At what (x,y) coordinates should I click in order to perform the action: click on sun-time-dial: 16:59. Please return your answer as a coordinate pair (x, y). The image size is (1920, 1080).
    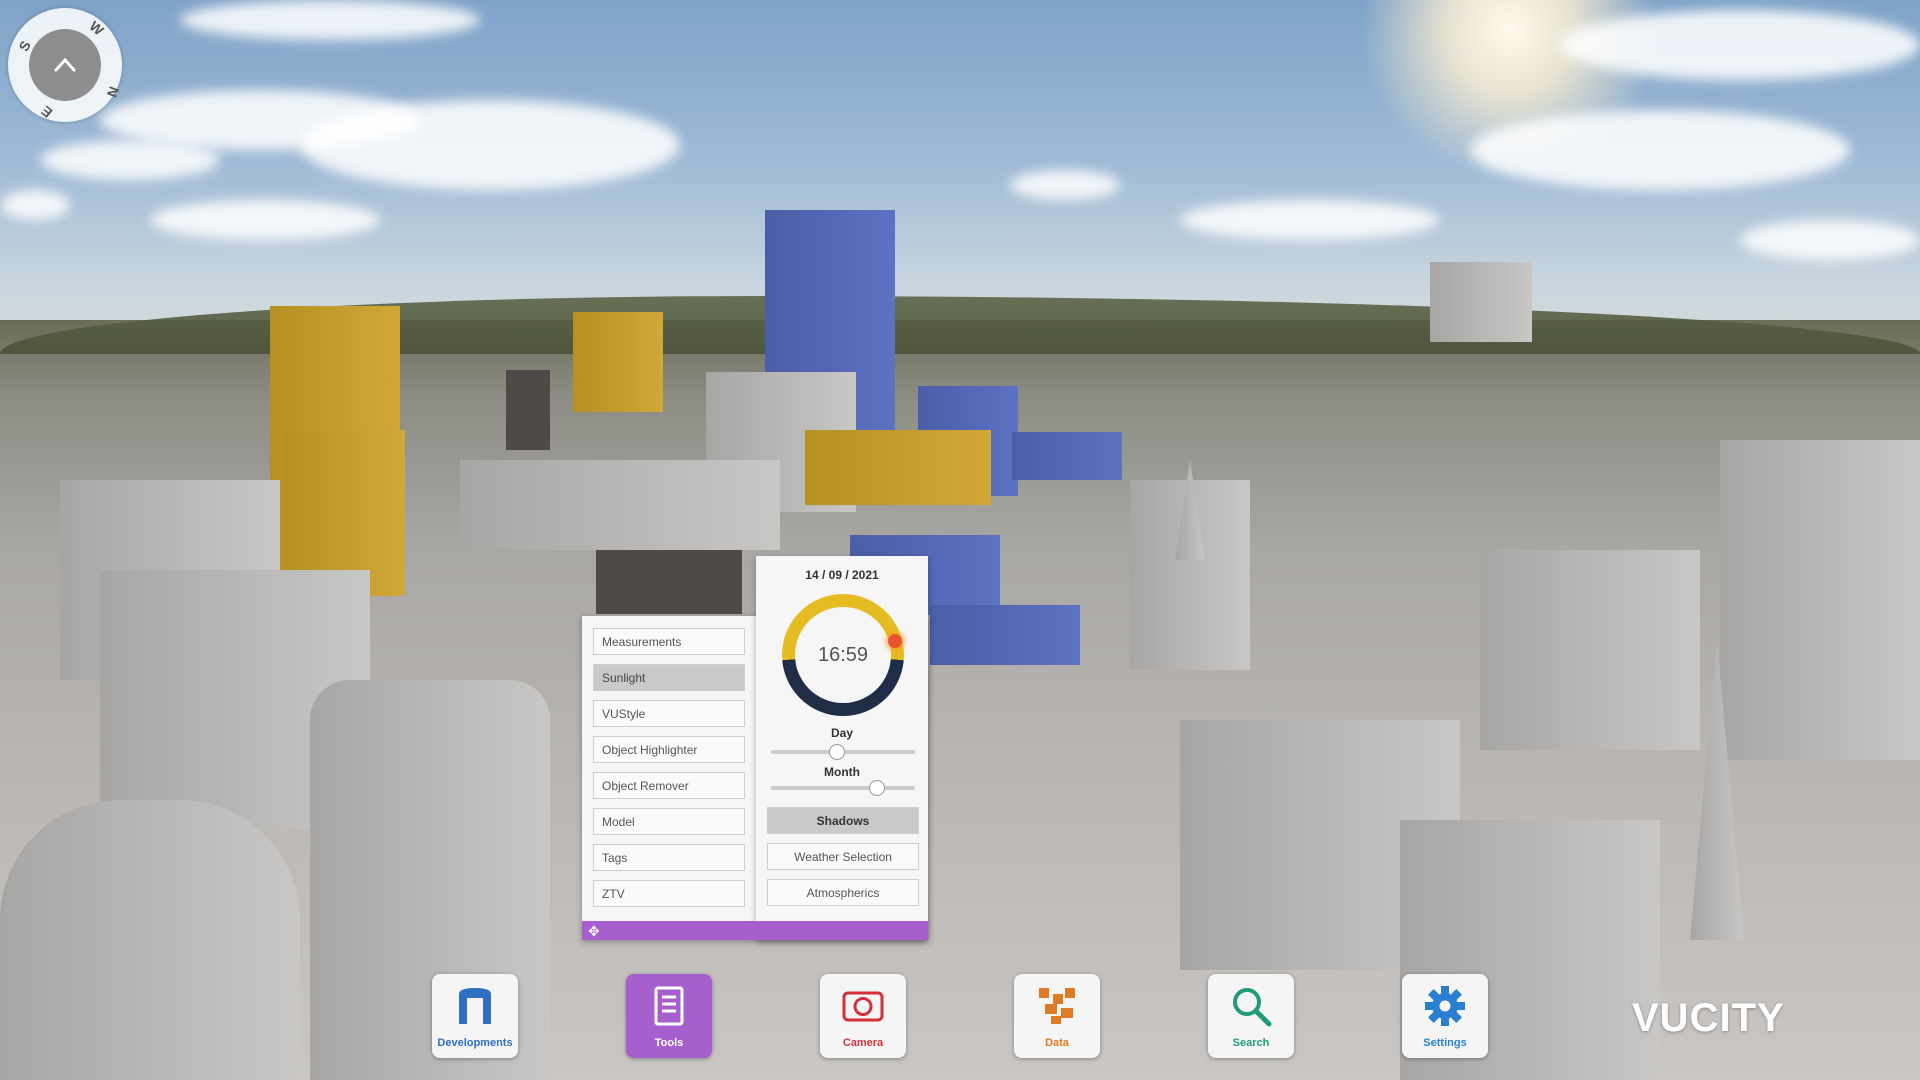
    Looking at the image, I should click on (843, 655).